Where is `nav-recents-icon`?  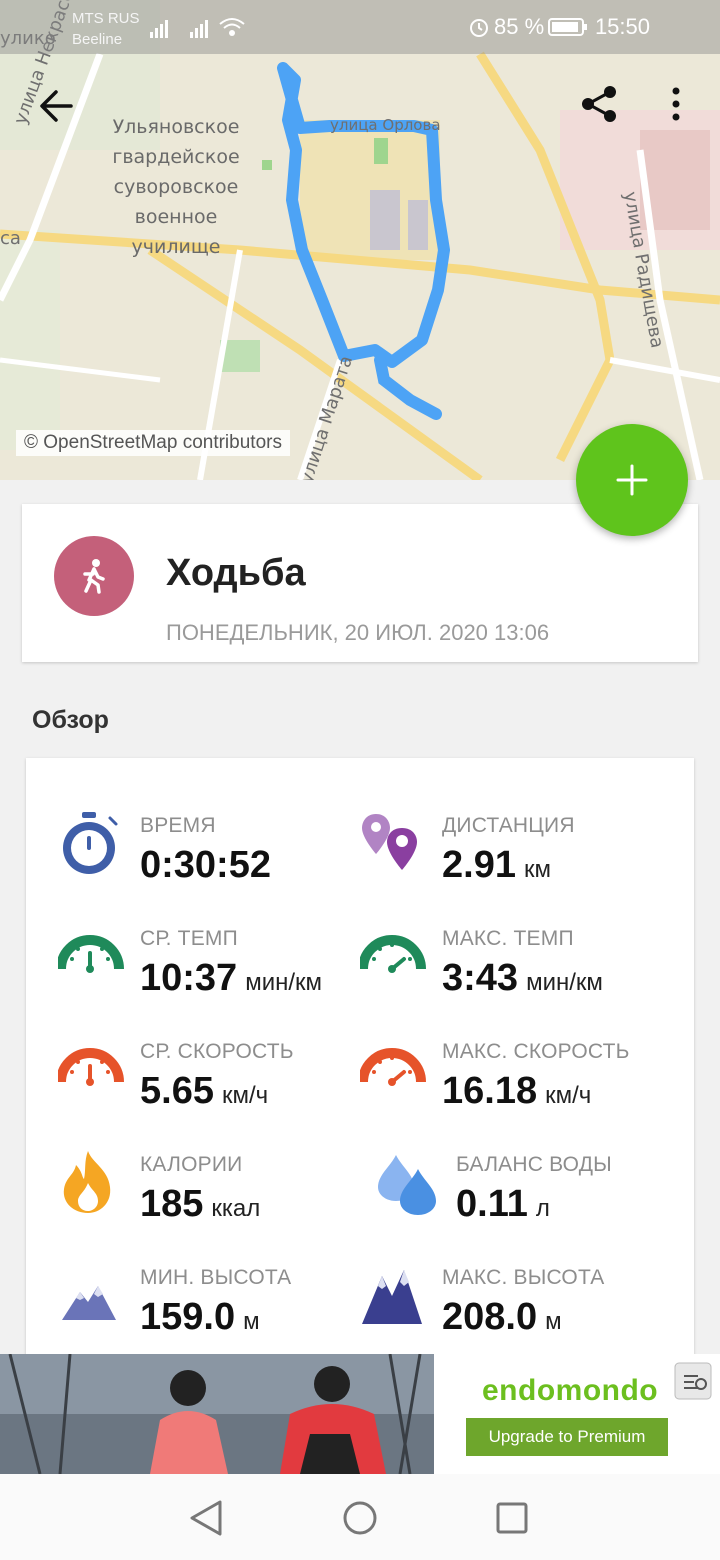 nav-recents-icon is located at coordinates (512, 1518).